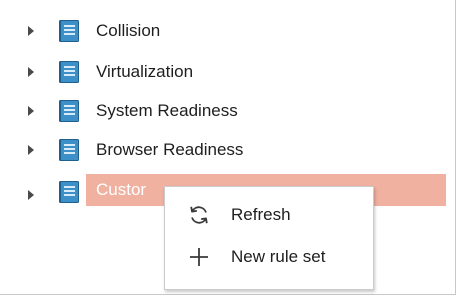 This screenshot has width=456, height=295. What do you see at coordinates (128, 30) in the screenshot?
I see `tree-item-label: Collision` at bounding box center [128, 30].